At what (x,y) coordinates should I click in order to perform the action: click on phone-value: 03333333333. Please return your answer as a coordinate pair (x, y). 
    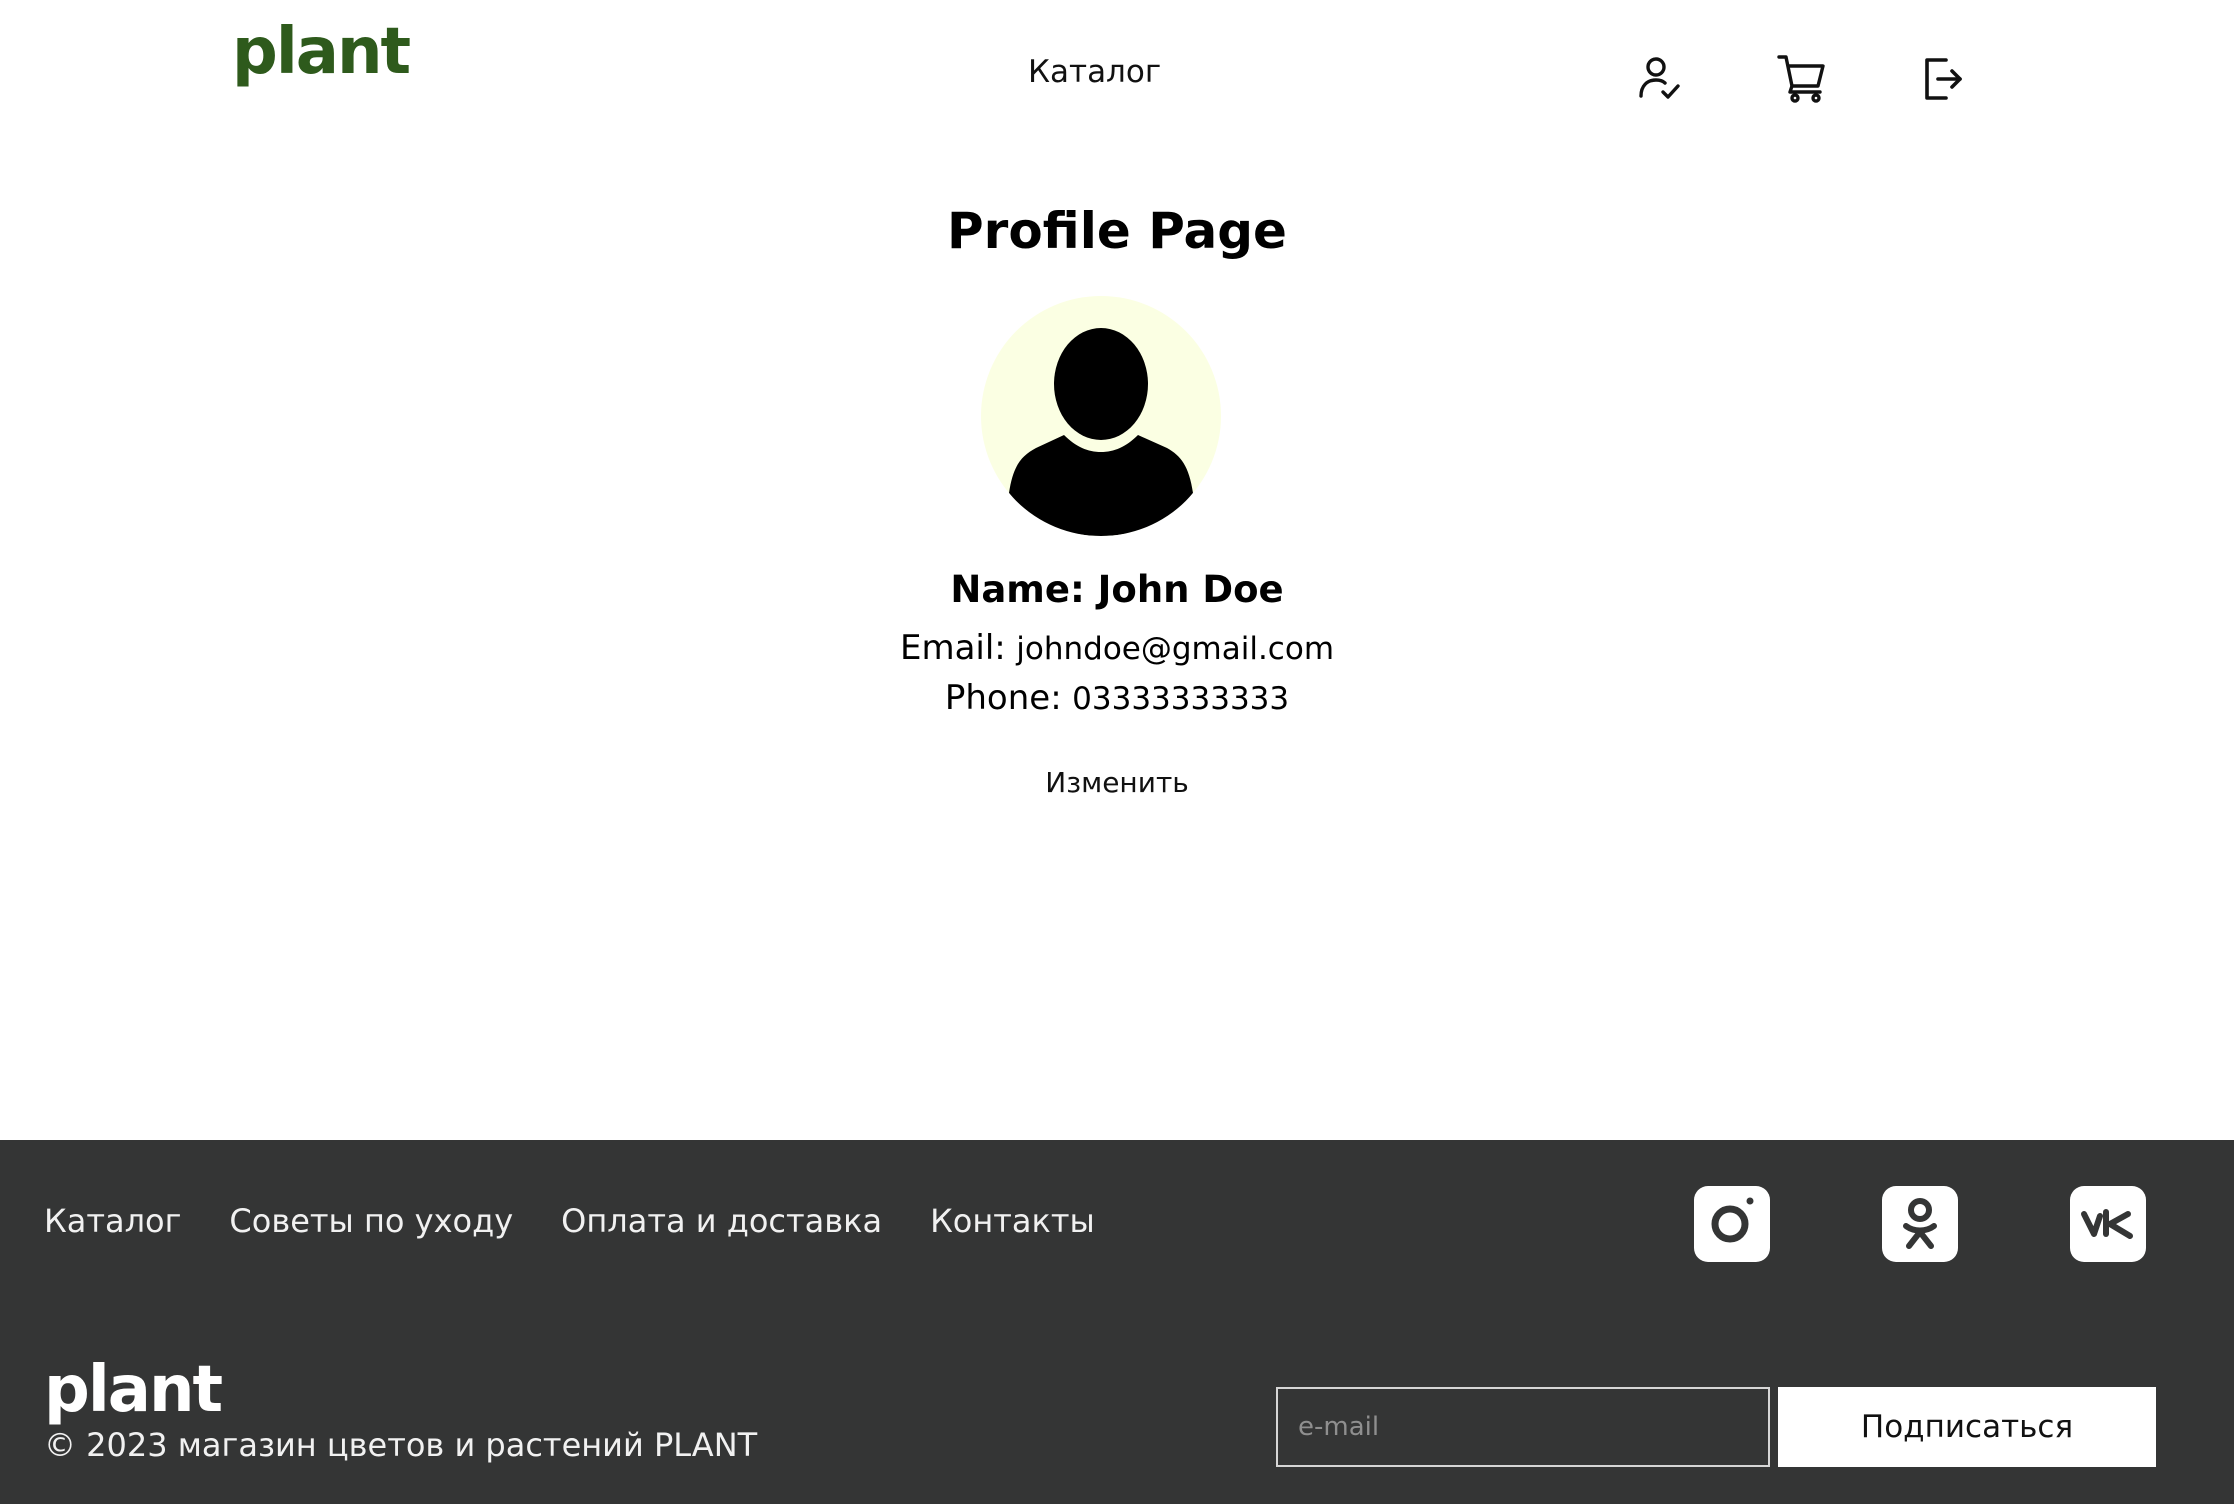
    Looking at the image, I should click on (1181, 699).